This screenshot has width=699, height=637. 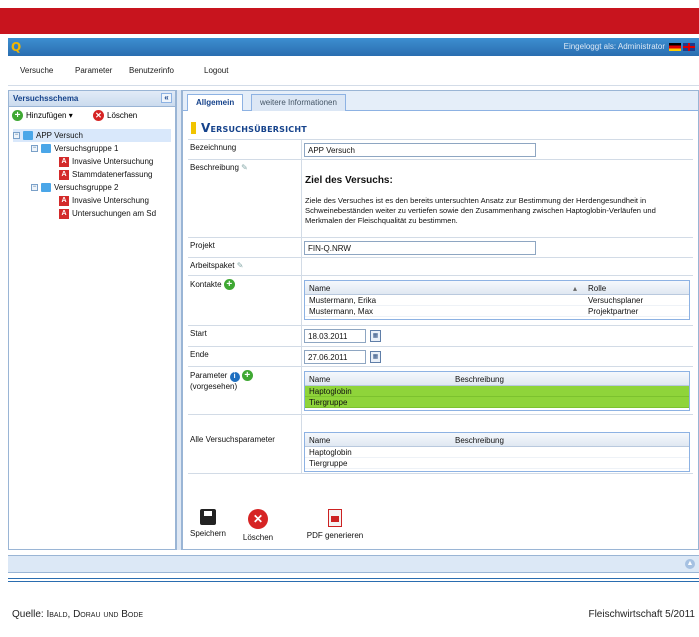 I want to click on panel-toolbar: + Hinzufügen ▾ ✕ Löschen, so click(x=92, y=116).